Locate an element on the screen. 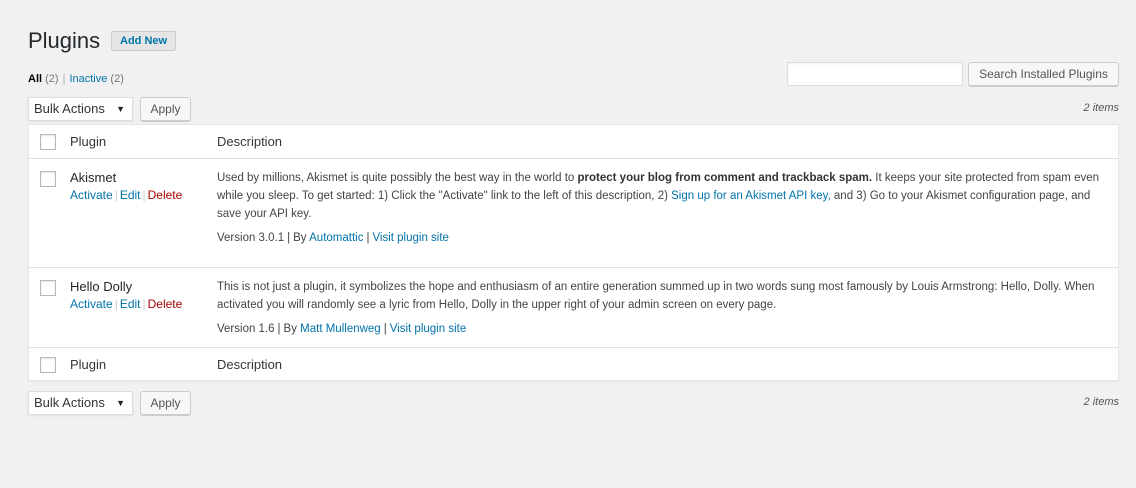 The image size is (1136, 488). filter-inactive: Inactive (2) is located at coordinates (96, 79).